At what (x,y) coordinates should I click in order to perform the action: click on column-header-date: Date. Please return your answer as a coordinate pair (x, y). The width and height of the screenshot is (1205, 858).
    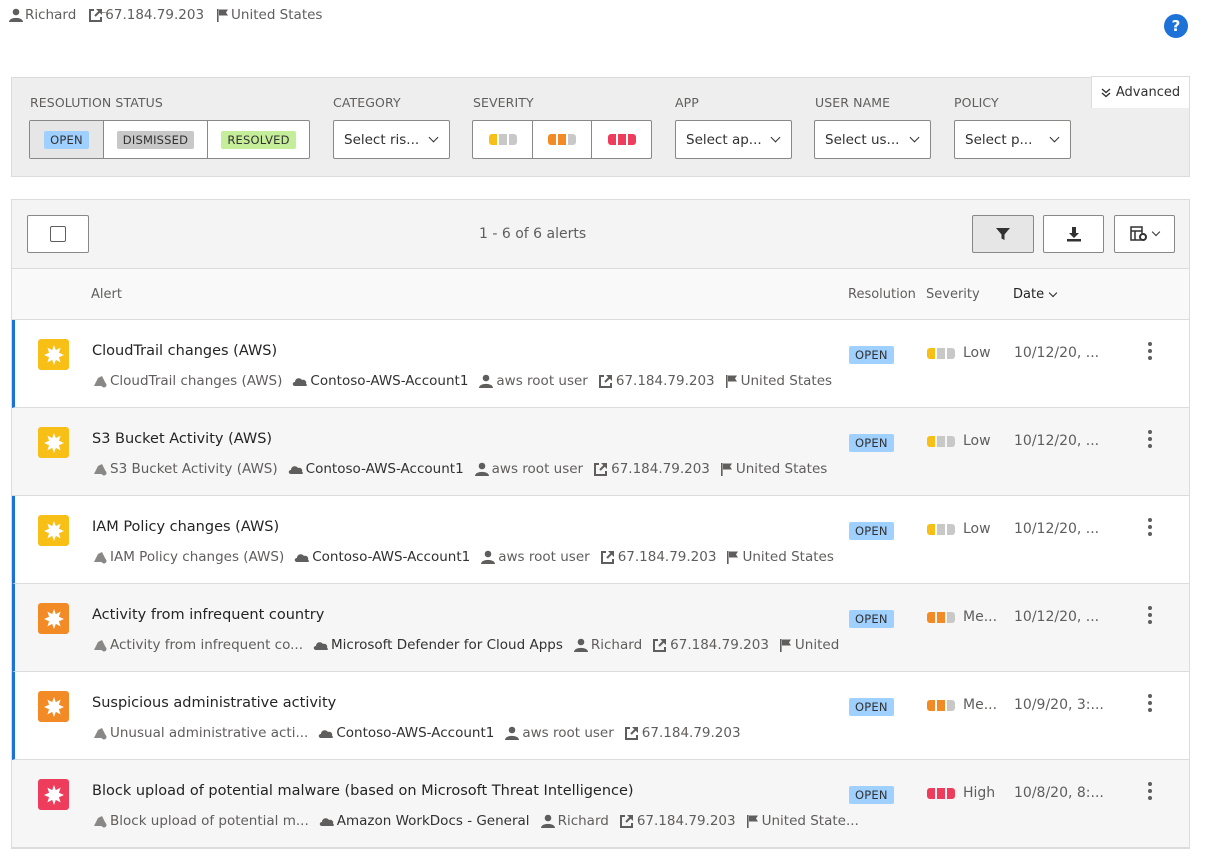
    Looking at the image, I should click on (1035, 294).